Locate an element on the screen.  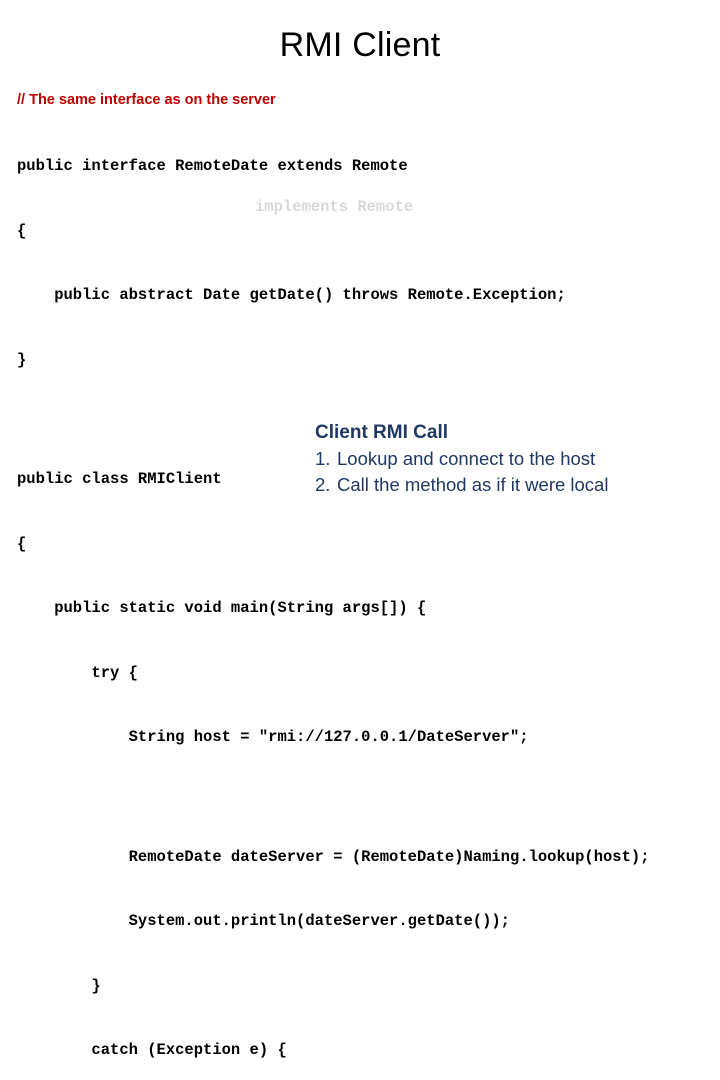
list-item-number: 1. is located at coordinates (323, 458).